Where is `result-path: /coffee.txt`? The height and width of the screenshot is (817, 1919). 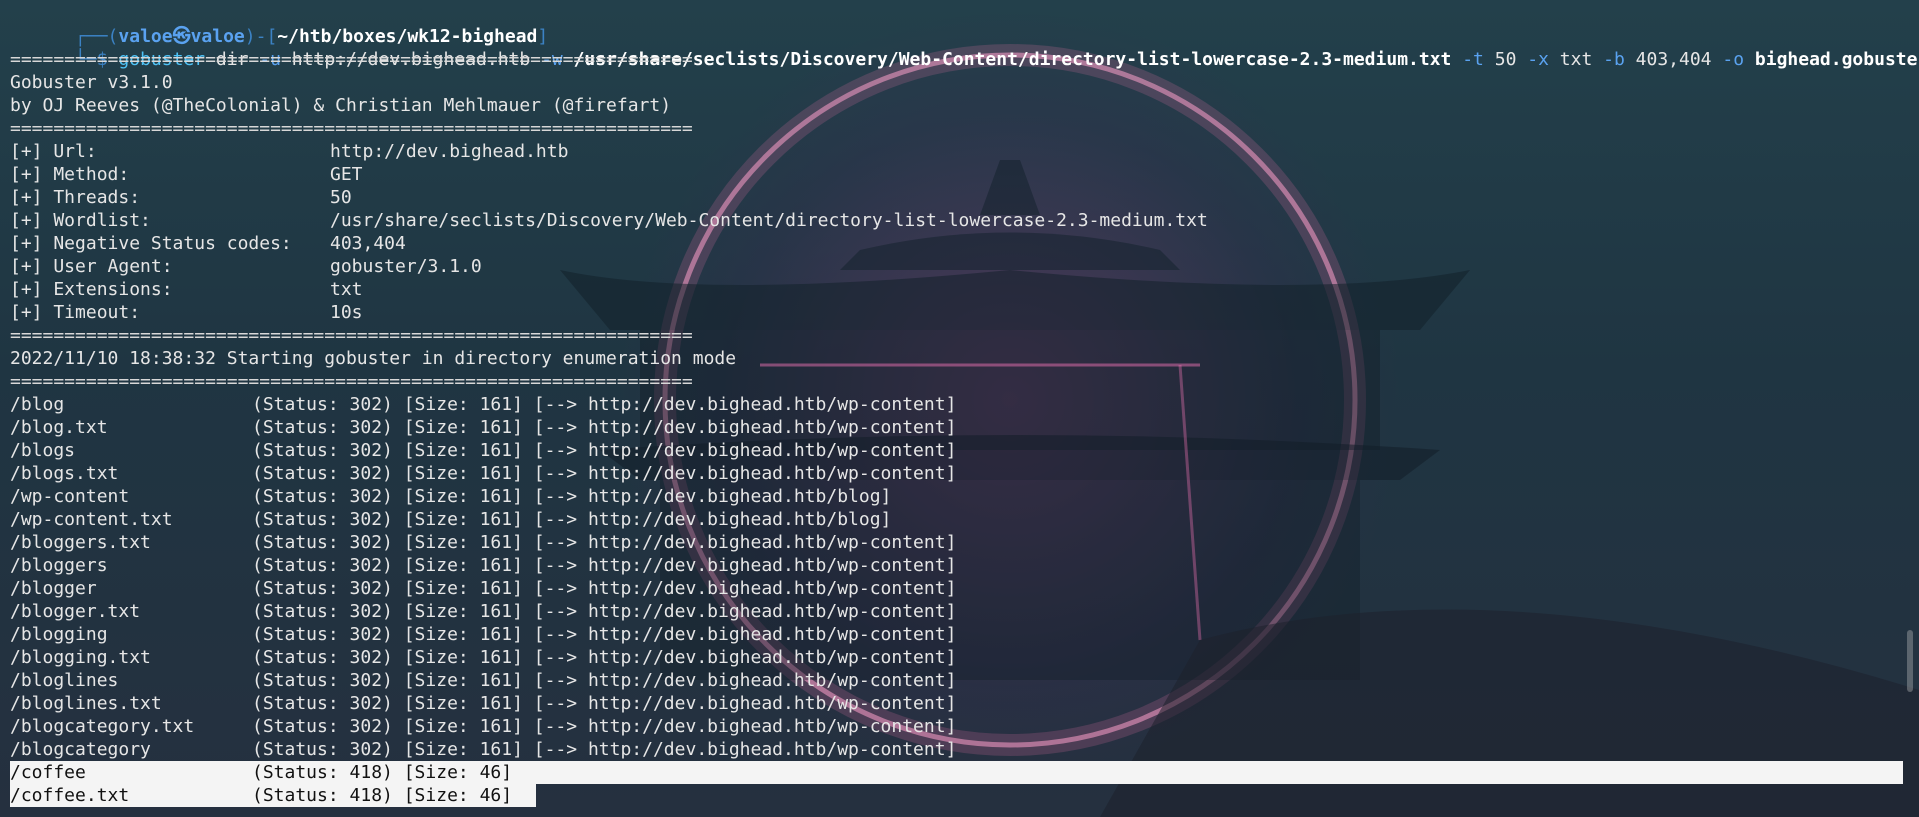 result-path: /coffee.txt is located at coordinates (70, 795).